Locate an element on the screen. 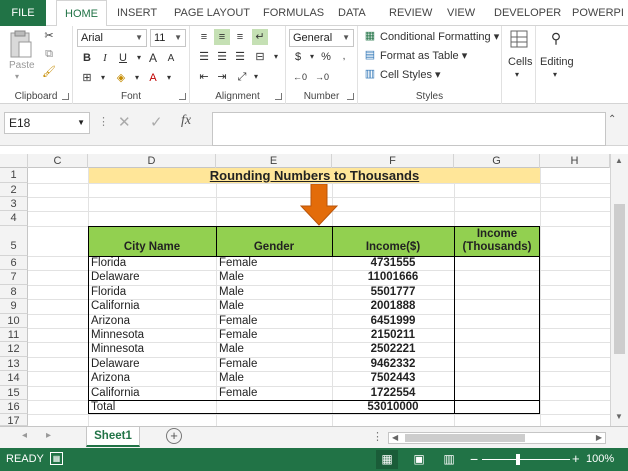 The height and width of the screenshot is (471, 628). prev-sheet-icon: ◂ is located at coordinates (24, 435).